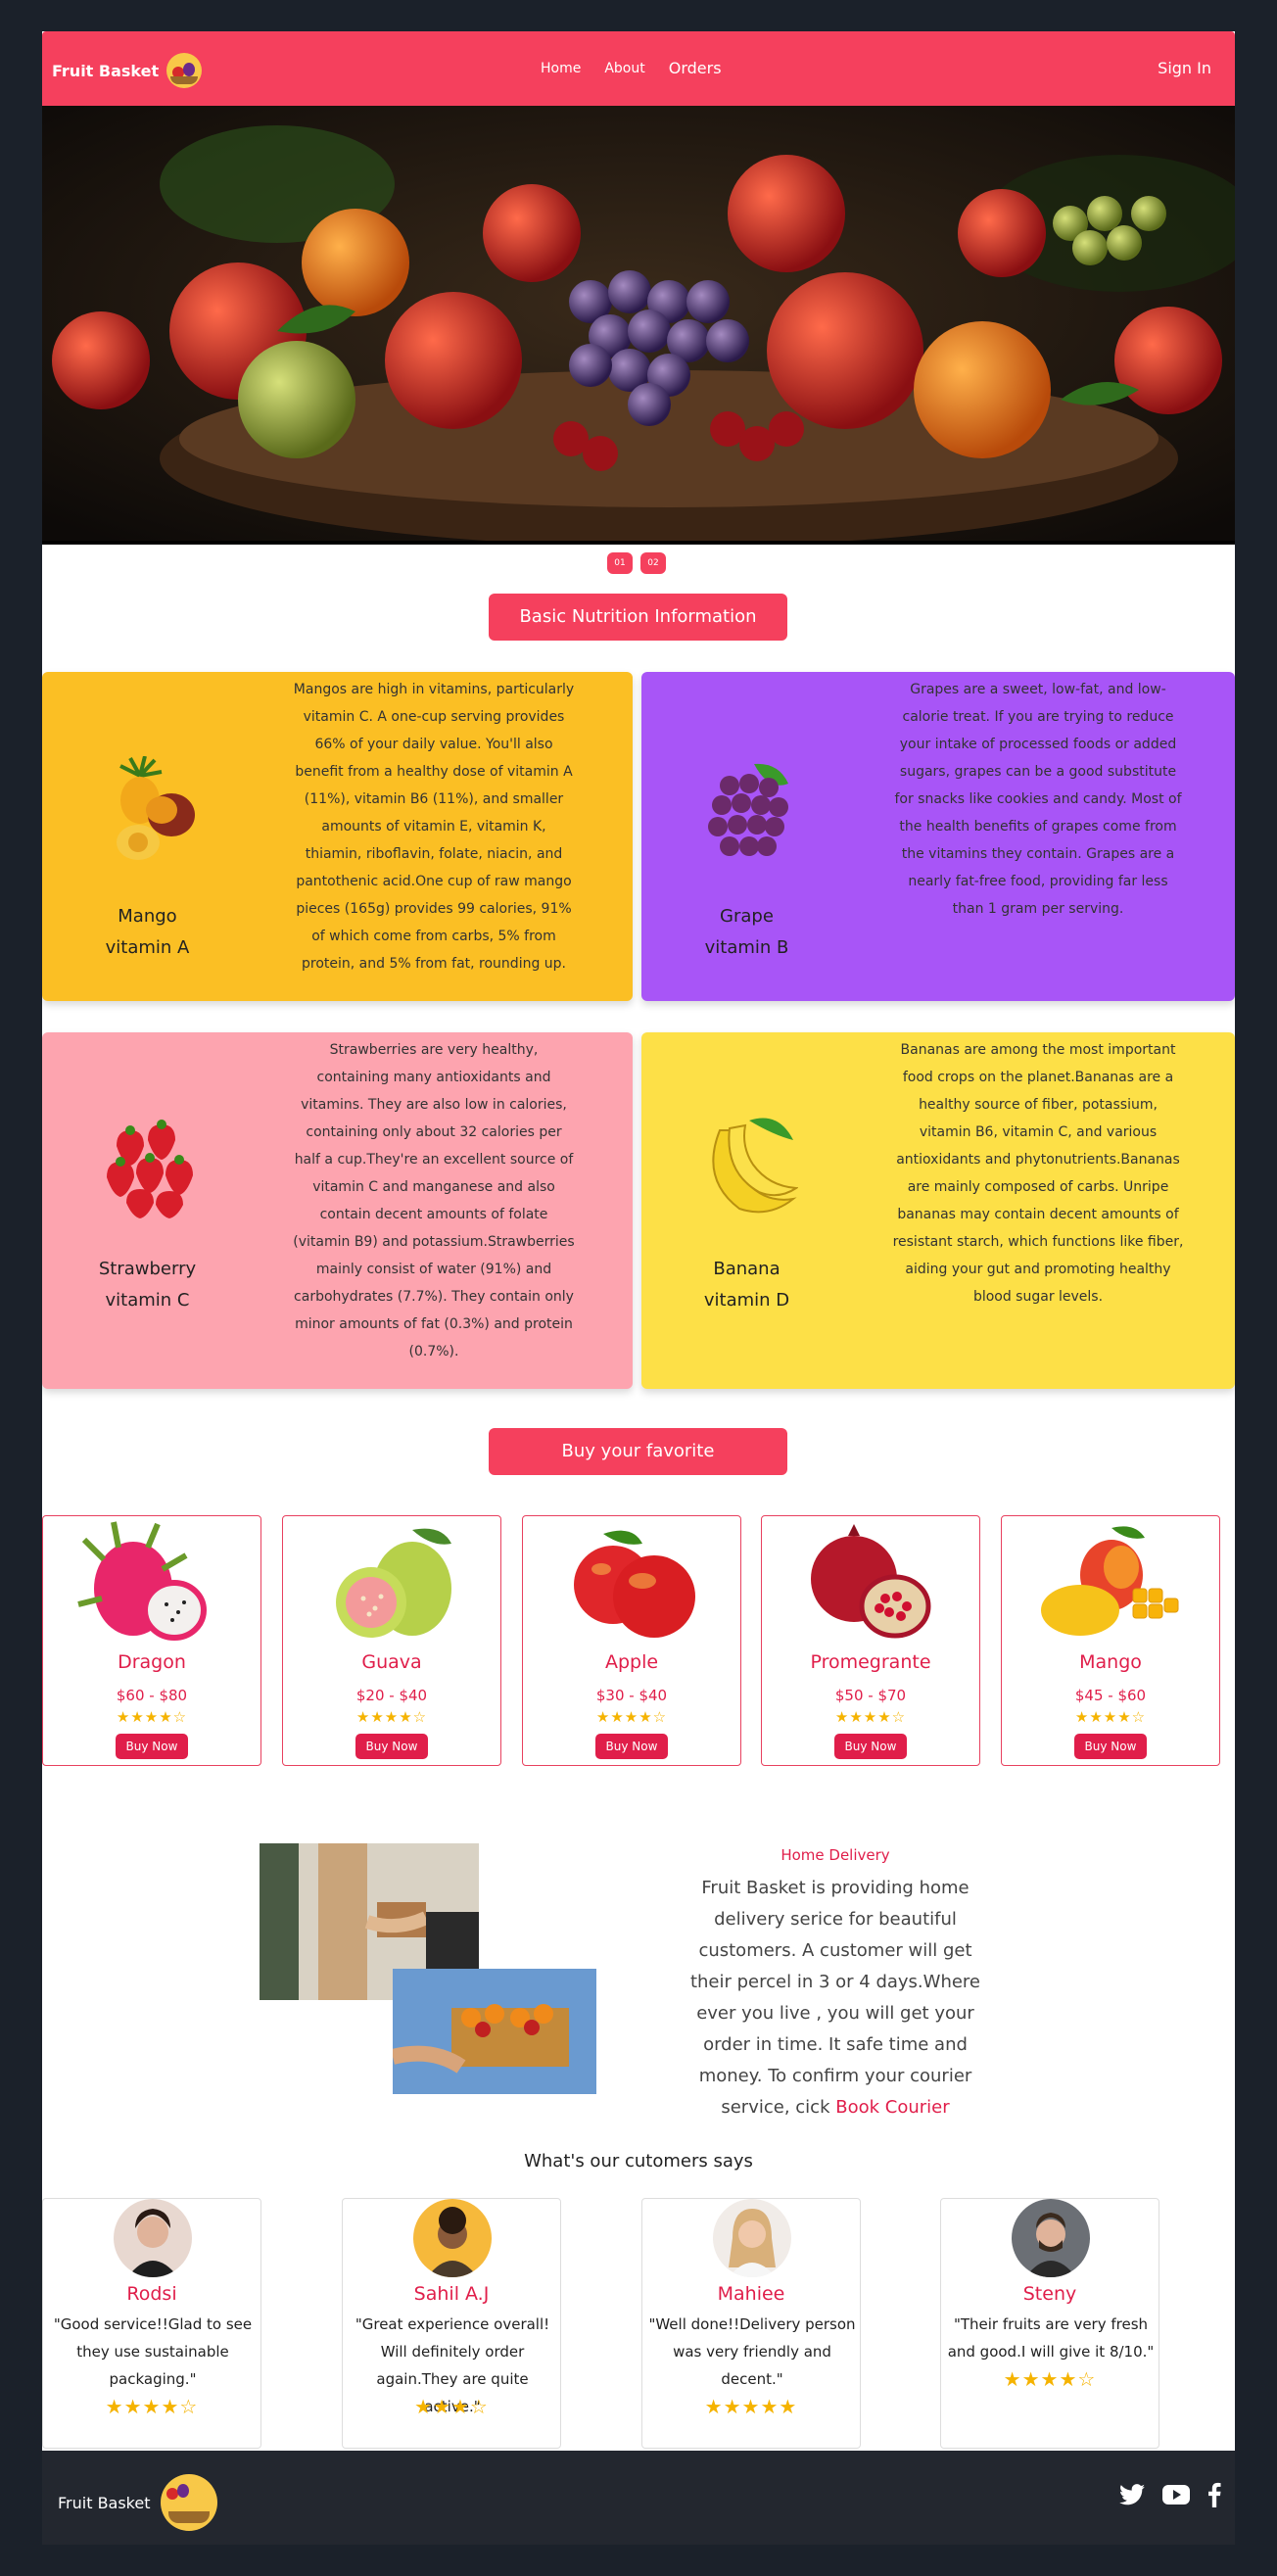 The height and width of the screenshot is (2576, 1277). What do you see at coordinates (451, 2406) in the screenshot?
I see `review-rating-stars: ★★★☆` at bounding box center [451, 2406].